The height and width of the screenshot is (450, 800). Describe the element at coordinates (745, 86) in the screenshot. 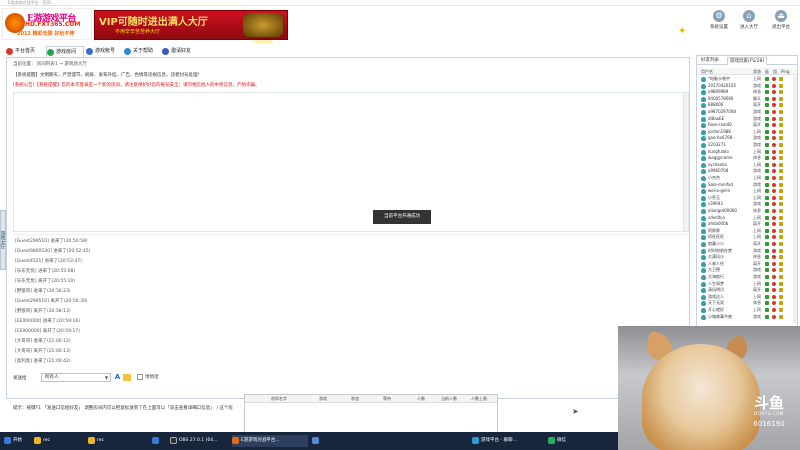

I see `user-row: 20170420105 游戏` at that location.